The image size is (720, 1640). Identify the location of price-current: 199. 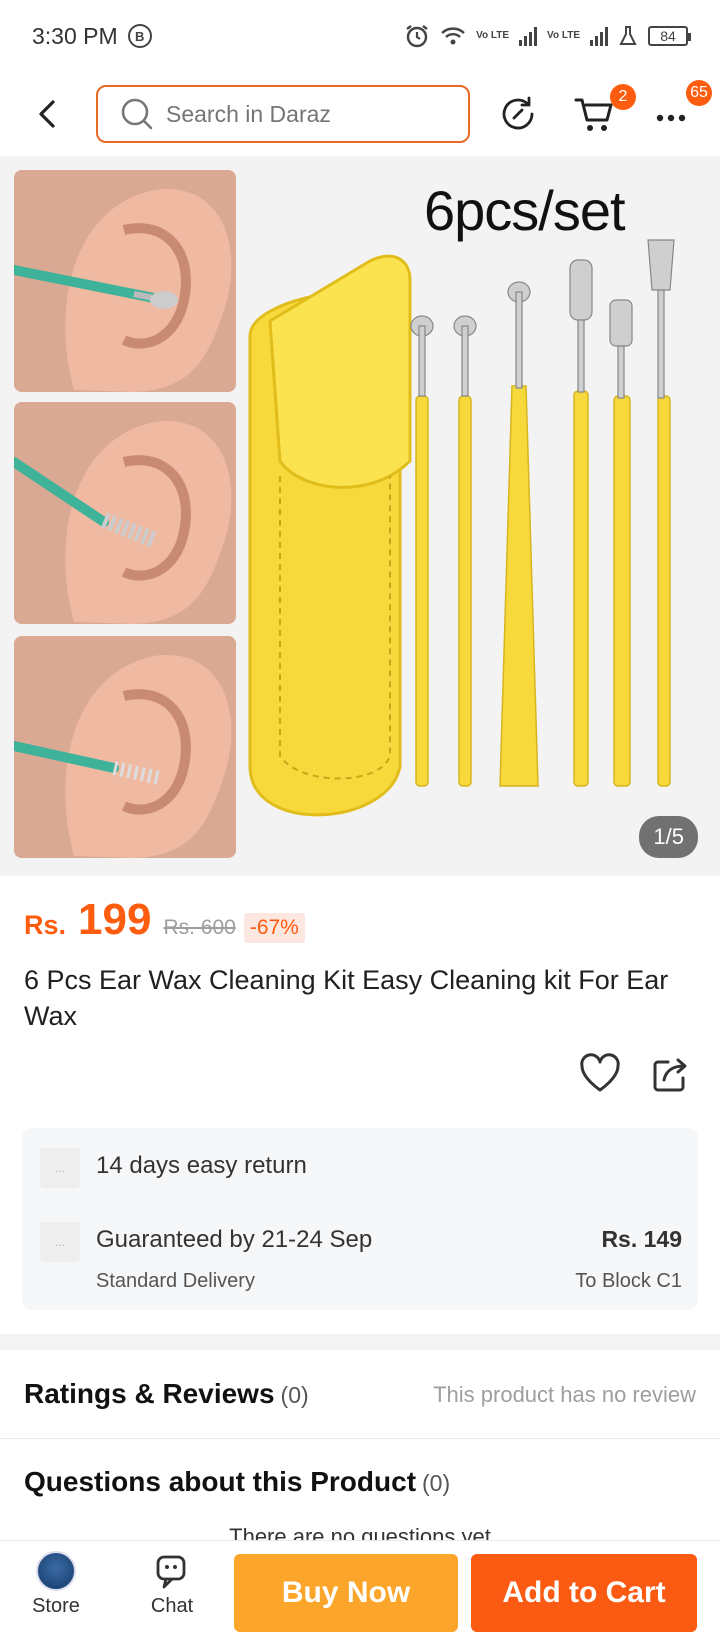
(115, 919).